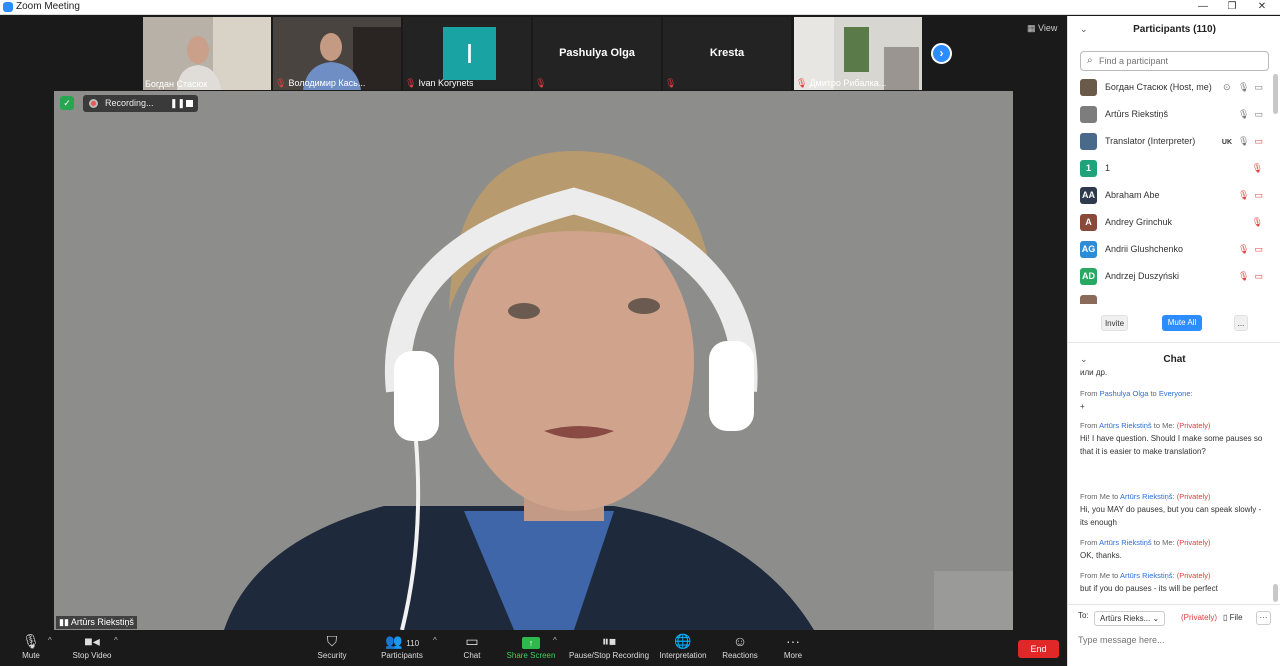  I want to click on share-options-caret-icon: ^, so click(555, 640).